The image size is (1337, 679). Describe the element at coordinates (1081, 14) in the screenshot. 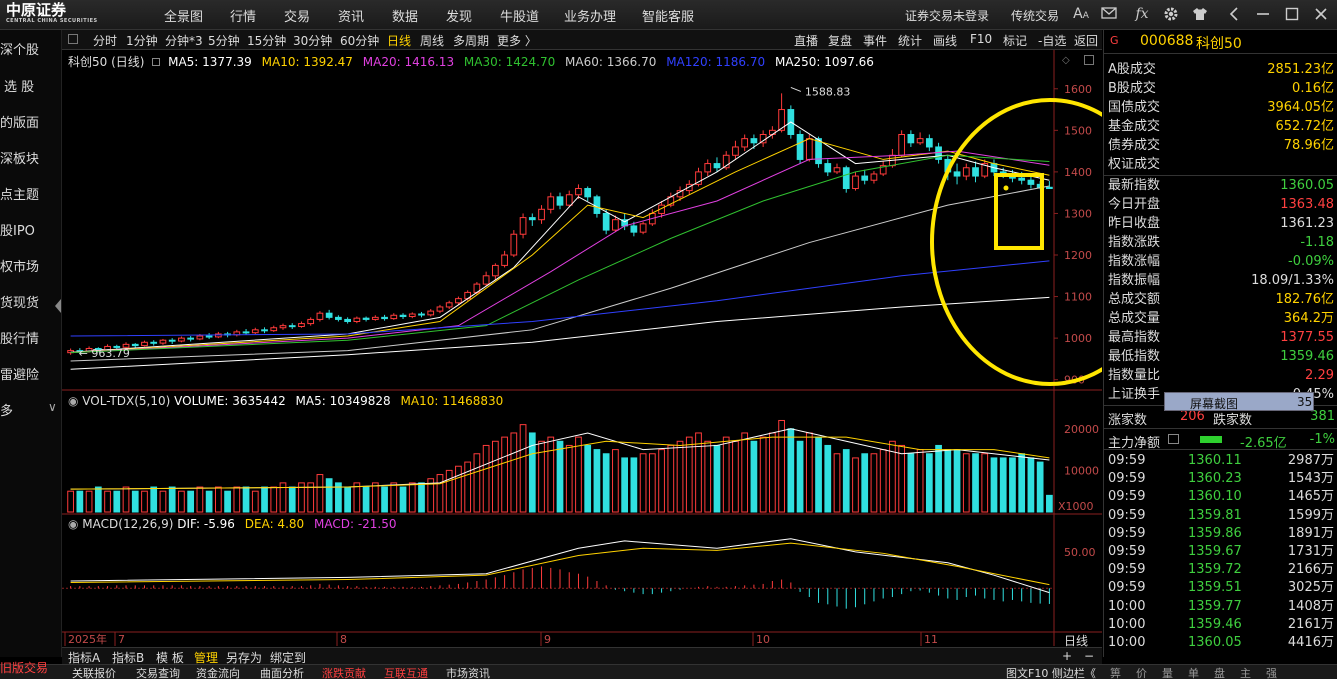

I see `font-size-icon: AA` at that location.